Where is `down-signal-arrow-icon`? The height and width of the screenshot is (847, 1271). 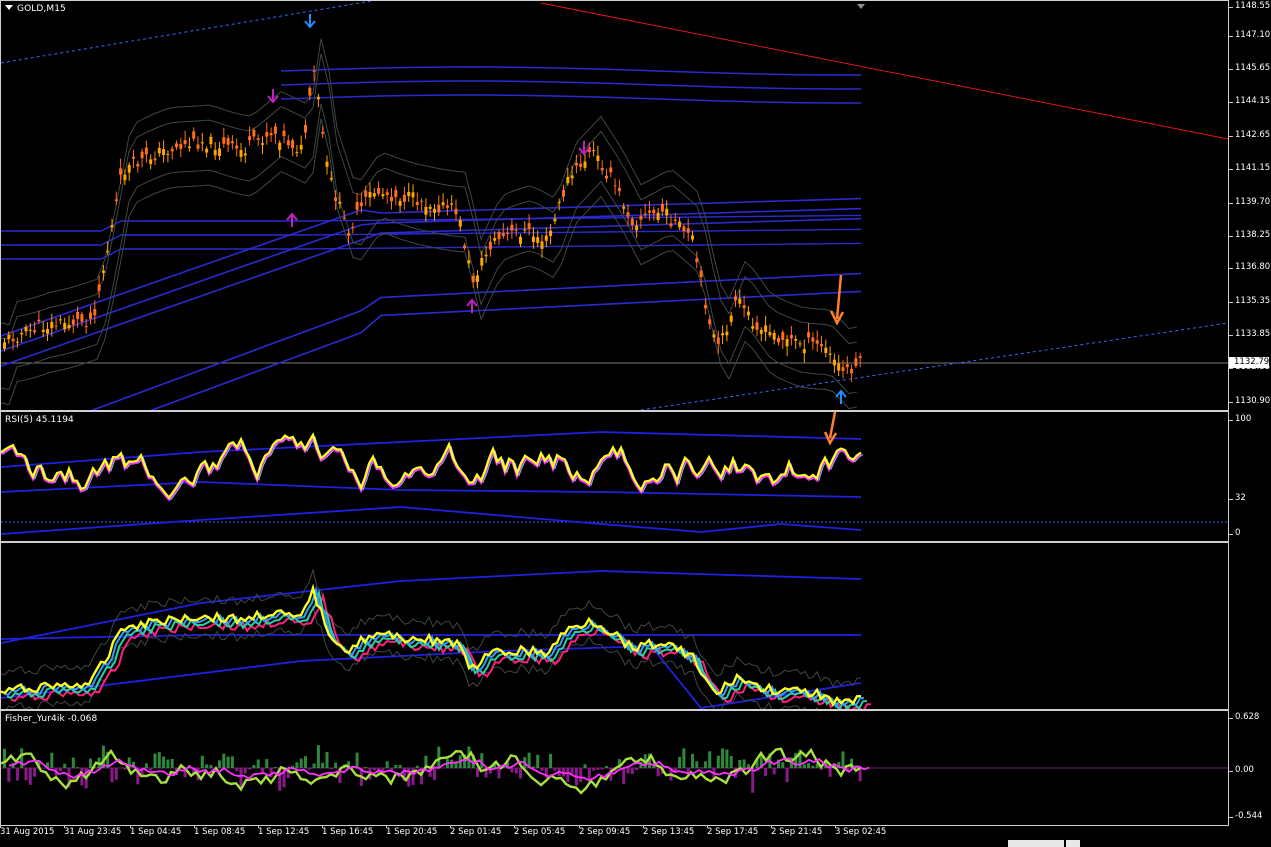 down-signal-arrow-icon is located at coordinates (310, 21).